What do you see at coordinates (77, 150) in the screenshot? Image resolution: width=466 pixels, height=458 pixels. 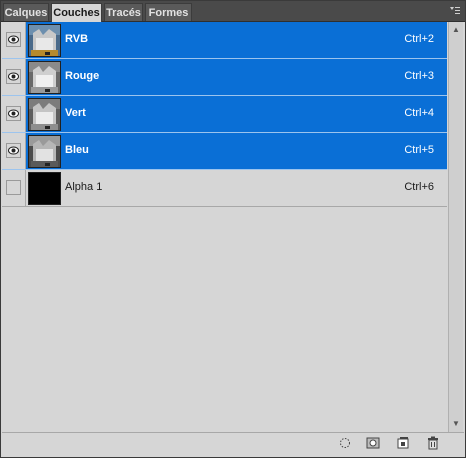 I see `channel-name: Bleu` at bounding box center [77, 150].